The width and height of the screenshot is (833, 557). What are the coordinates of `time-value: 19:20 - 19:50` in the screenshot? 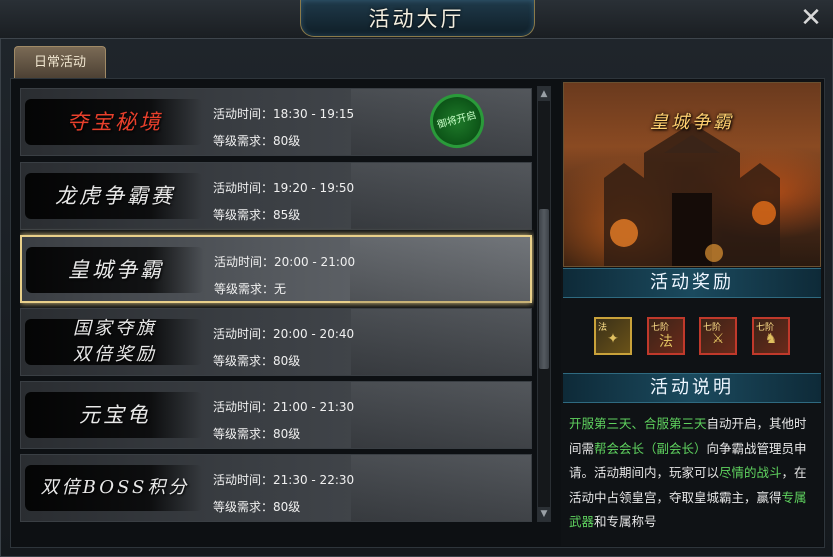 It's located at (314, 188).